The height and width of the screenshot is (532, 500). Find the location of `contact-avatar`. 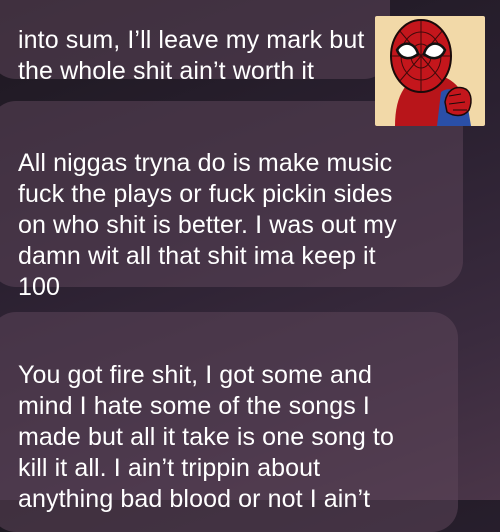

contact-avatar is located at coordinates (430, 71).